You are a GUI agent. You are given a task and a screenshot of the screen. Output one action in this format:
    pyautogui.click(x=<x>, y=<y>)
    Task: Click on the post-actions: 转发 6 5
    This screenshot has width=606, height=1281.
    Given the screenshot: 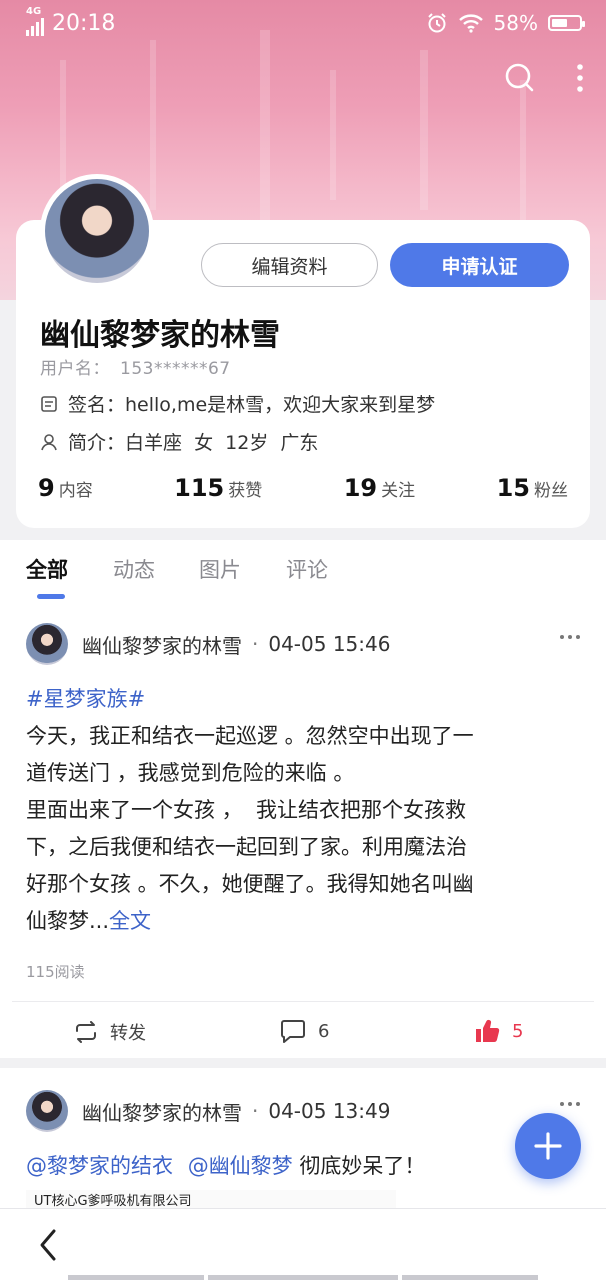 What is the action you would take?
    pyautogui.click(x=303, y=1031)
    